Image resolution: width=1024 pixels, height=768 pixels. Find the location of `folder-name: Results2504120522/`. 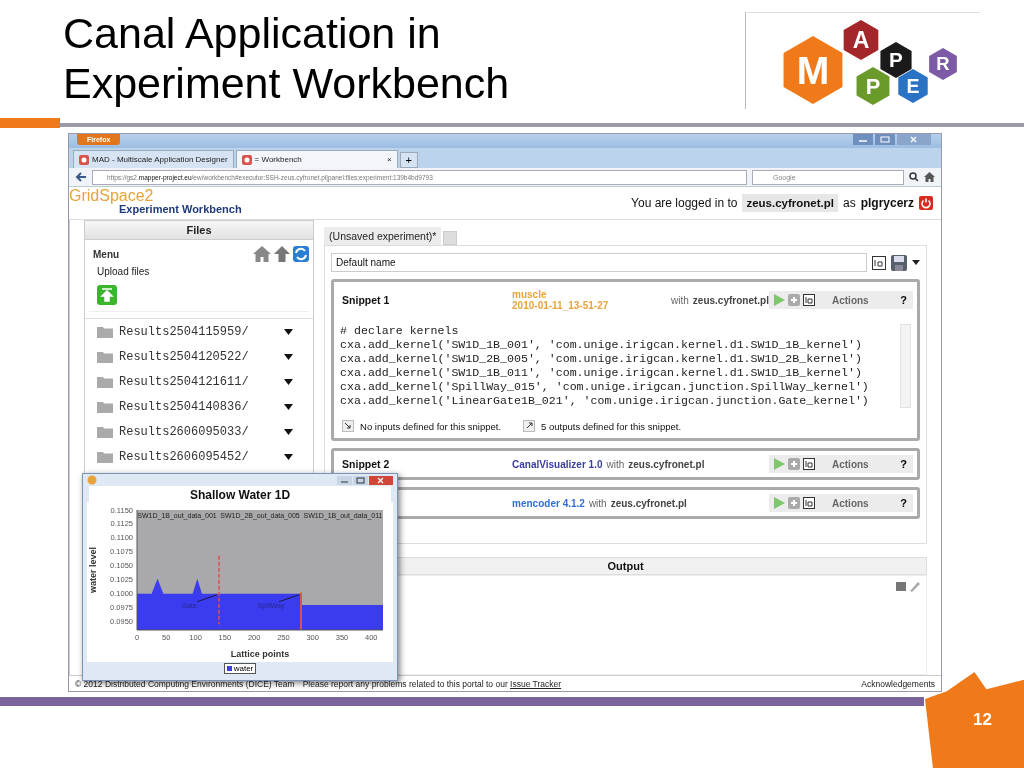

folder-name: Results2504120522/ is located at coordinates (184, 356).